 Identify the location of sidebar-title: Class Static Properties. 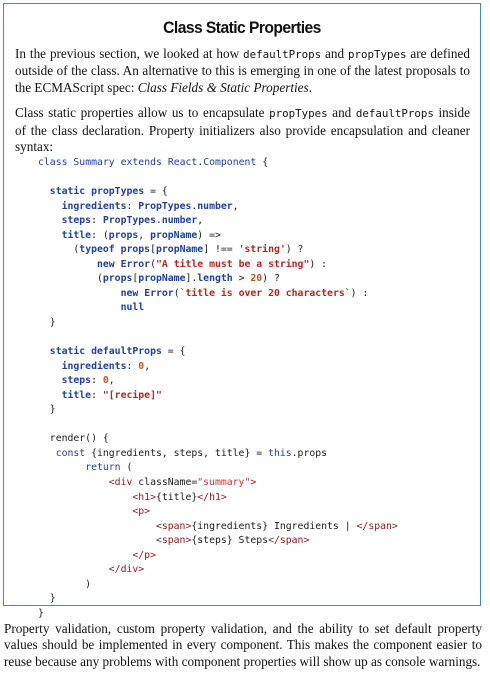
(242, 27).